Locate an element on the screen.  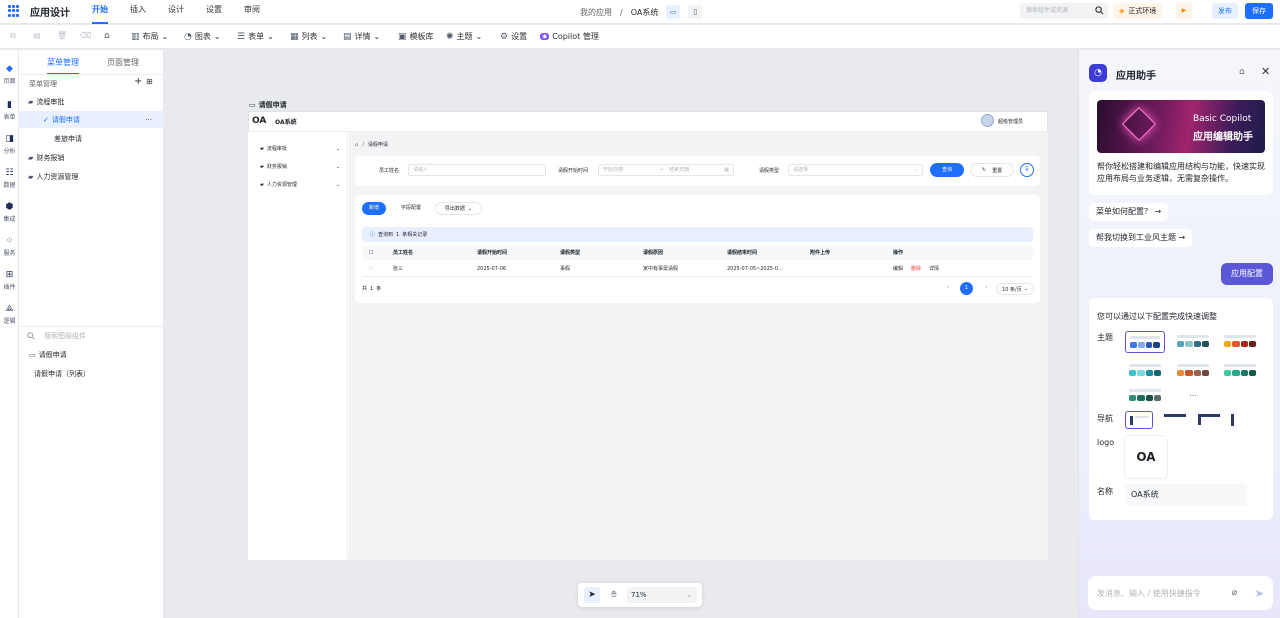
menu-finance: ▰ 财务报销 ⌄ is located at coordinates (300, 167).